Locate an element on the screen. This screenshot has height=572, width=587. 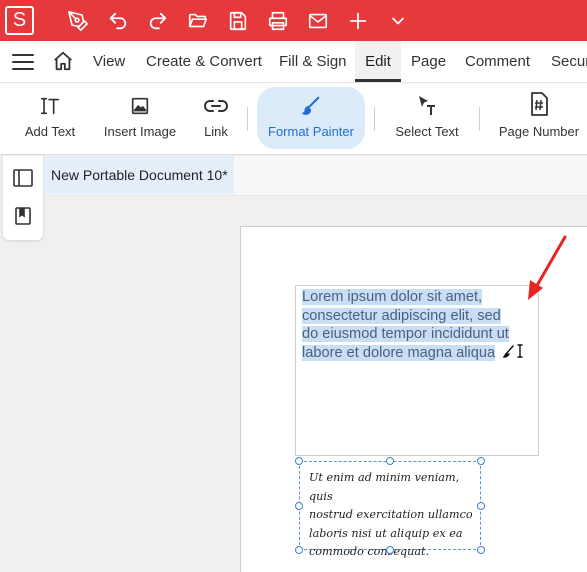
tab-security: Secur is located at coordinates (569, 61).